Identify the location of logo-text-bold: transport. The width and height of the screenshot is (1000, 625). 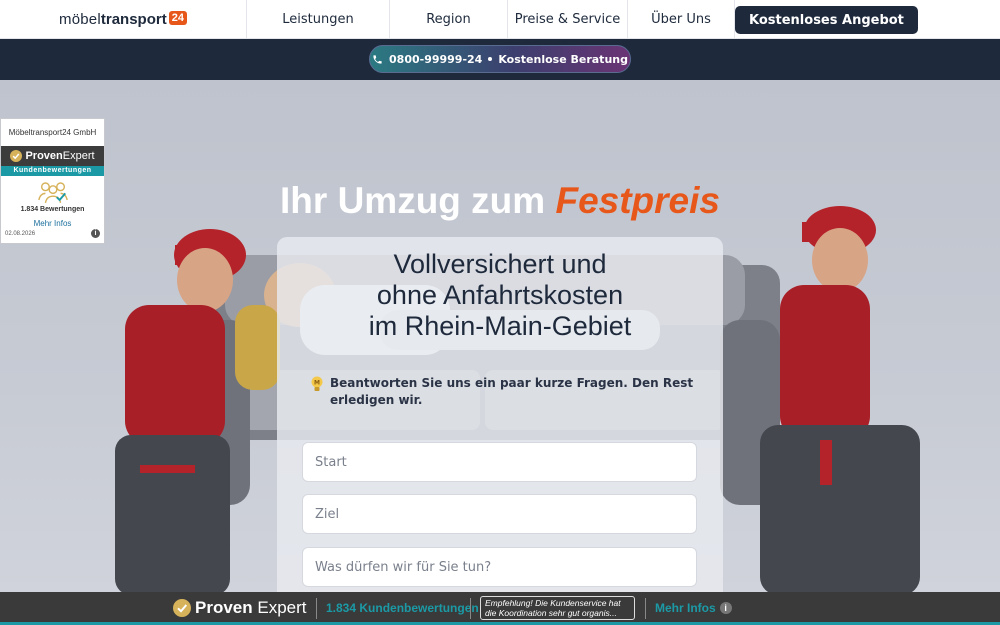
(133, 19).